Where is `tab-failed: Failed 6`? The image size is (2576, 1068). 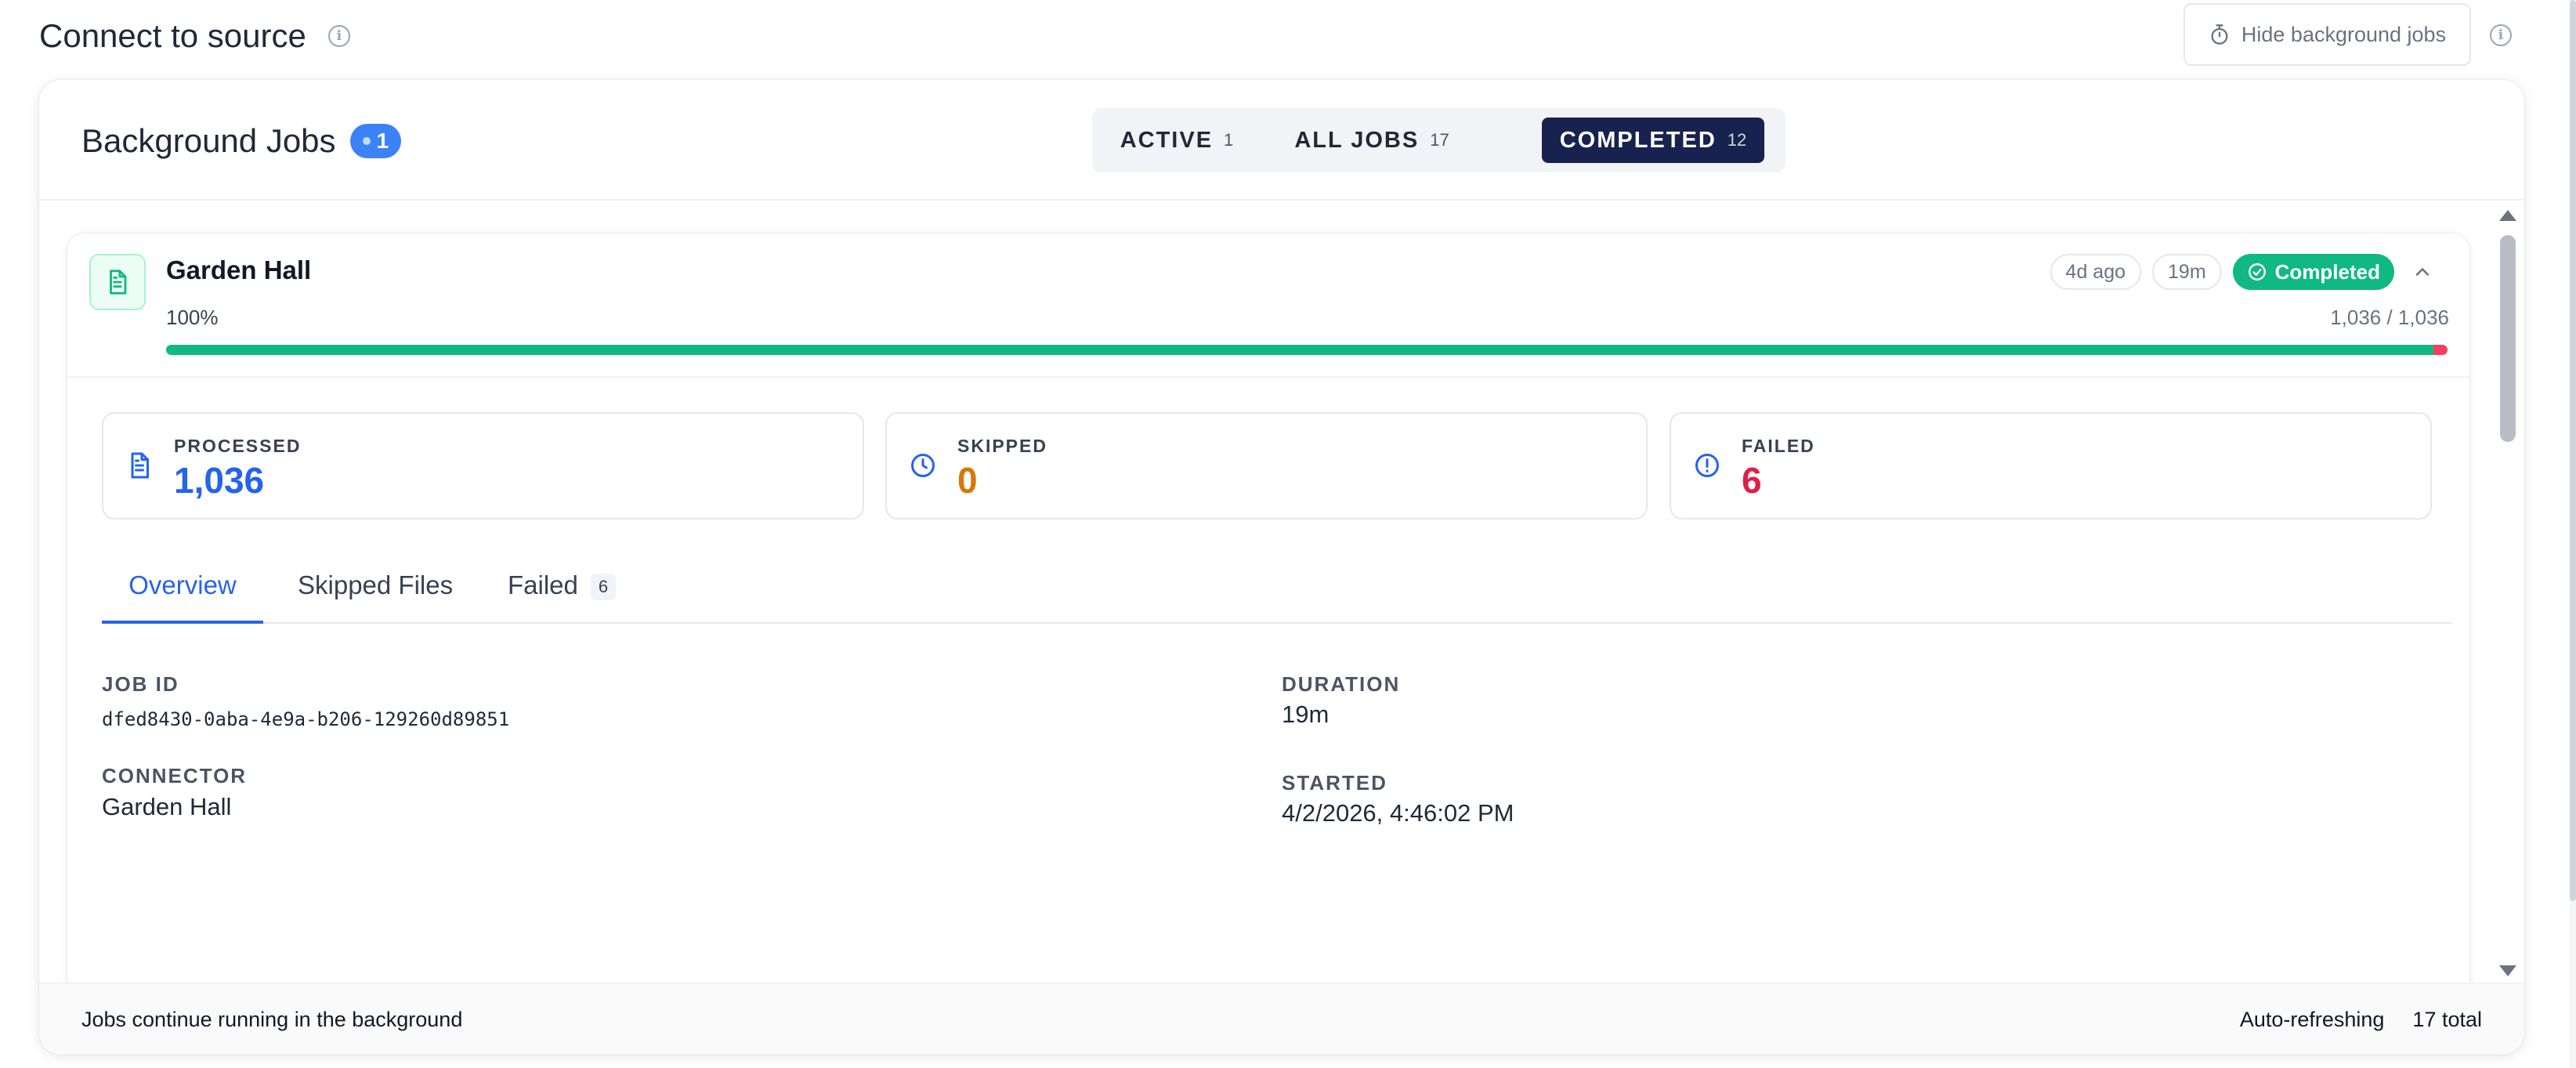 tab-failed: Failed 6 is located at coordinates (562, 595).